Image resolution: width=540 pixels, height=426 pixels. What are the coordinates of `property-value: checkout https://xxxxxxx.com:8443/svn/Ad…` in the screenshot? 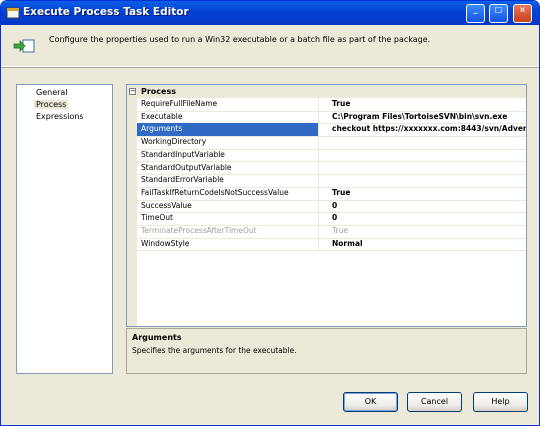 It's located at (423, 129).